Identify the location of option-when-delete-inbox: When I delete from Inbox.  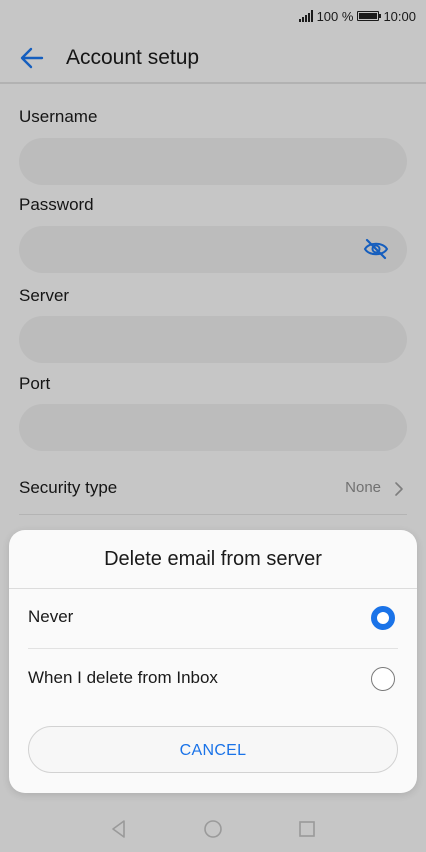
(213, 679).